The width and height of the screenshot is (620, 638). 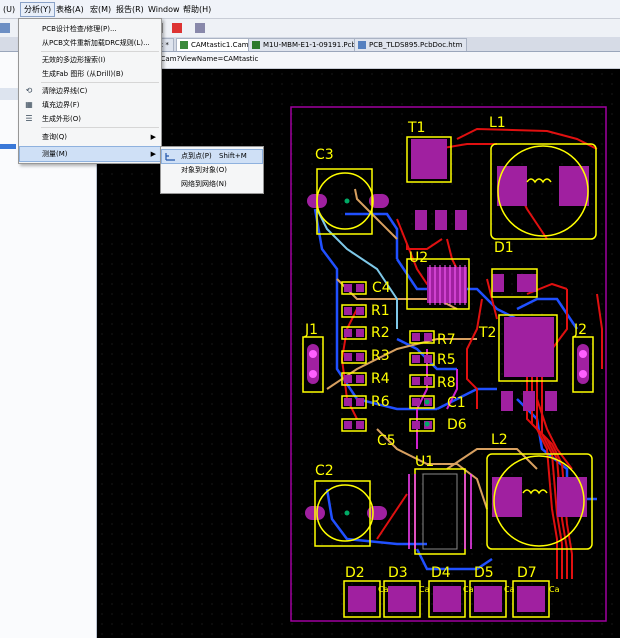 What do you see at coordinates (429, 159) in the screenshot?
I see `pad-t1` at bounding box center [429, 159].